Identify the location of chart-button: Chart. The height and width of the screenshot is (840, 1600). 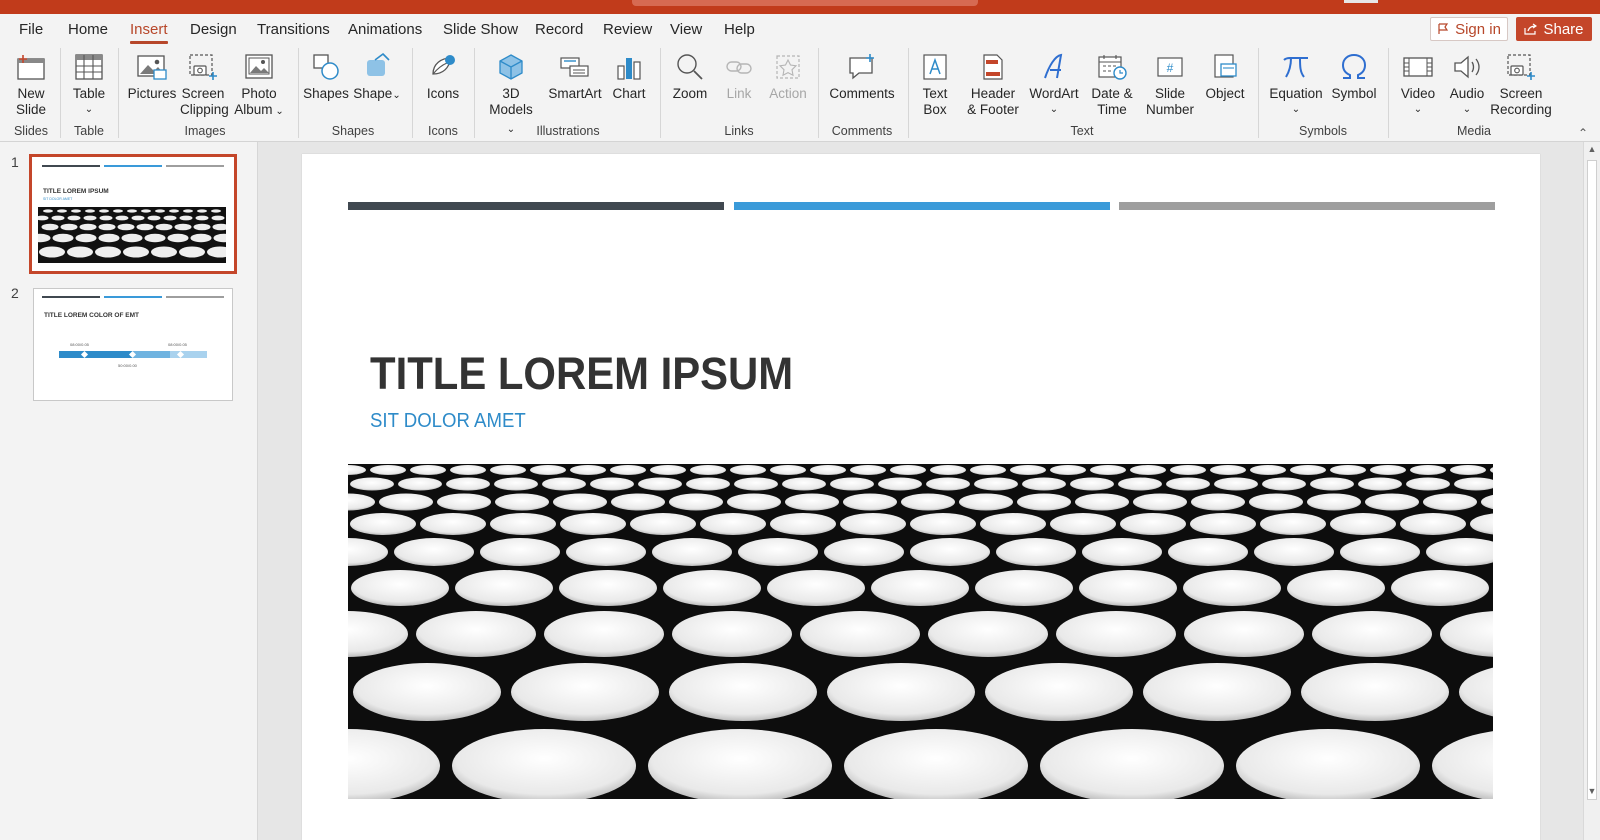
(629, 75).